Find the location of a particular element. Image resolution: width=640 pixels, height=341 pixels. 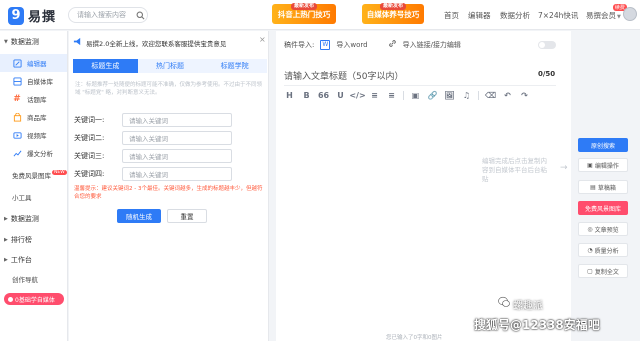

keyword-input-4: 请输入关键词 is located at coordinates (177, 174).